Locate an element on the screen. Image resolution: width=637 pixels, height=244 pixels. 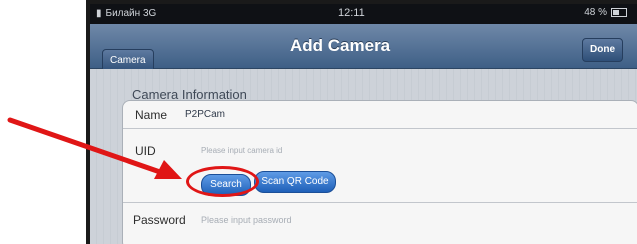
signal-icon: ▮ is located at coordinates (99, 13).